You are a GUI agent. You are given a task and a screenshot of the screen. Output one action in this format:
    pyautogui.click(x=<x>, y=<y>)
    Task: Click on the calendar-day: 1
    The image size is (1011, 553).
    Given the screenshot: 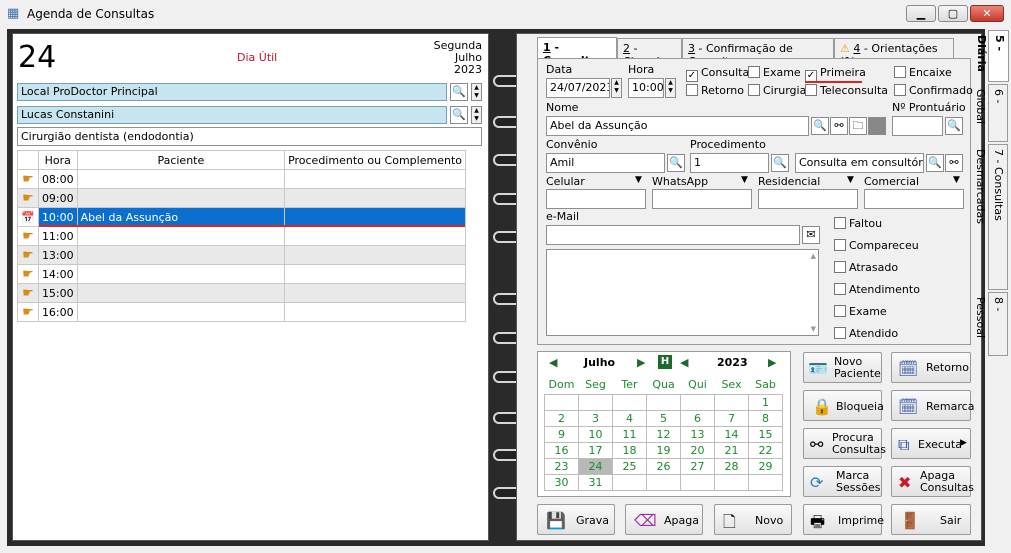 What is the action you would take?
    pyautogui.click(x=765, y=402)
    